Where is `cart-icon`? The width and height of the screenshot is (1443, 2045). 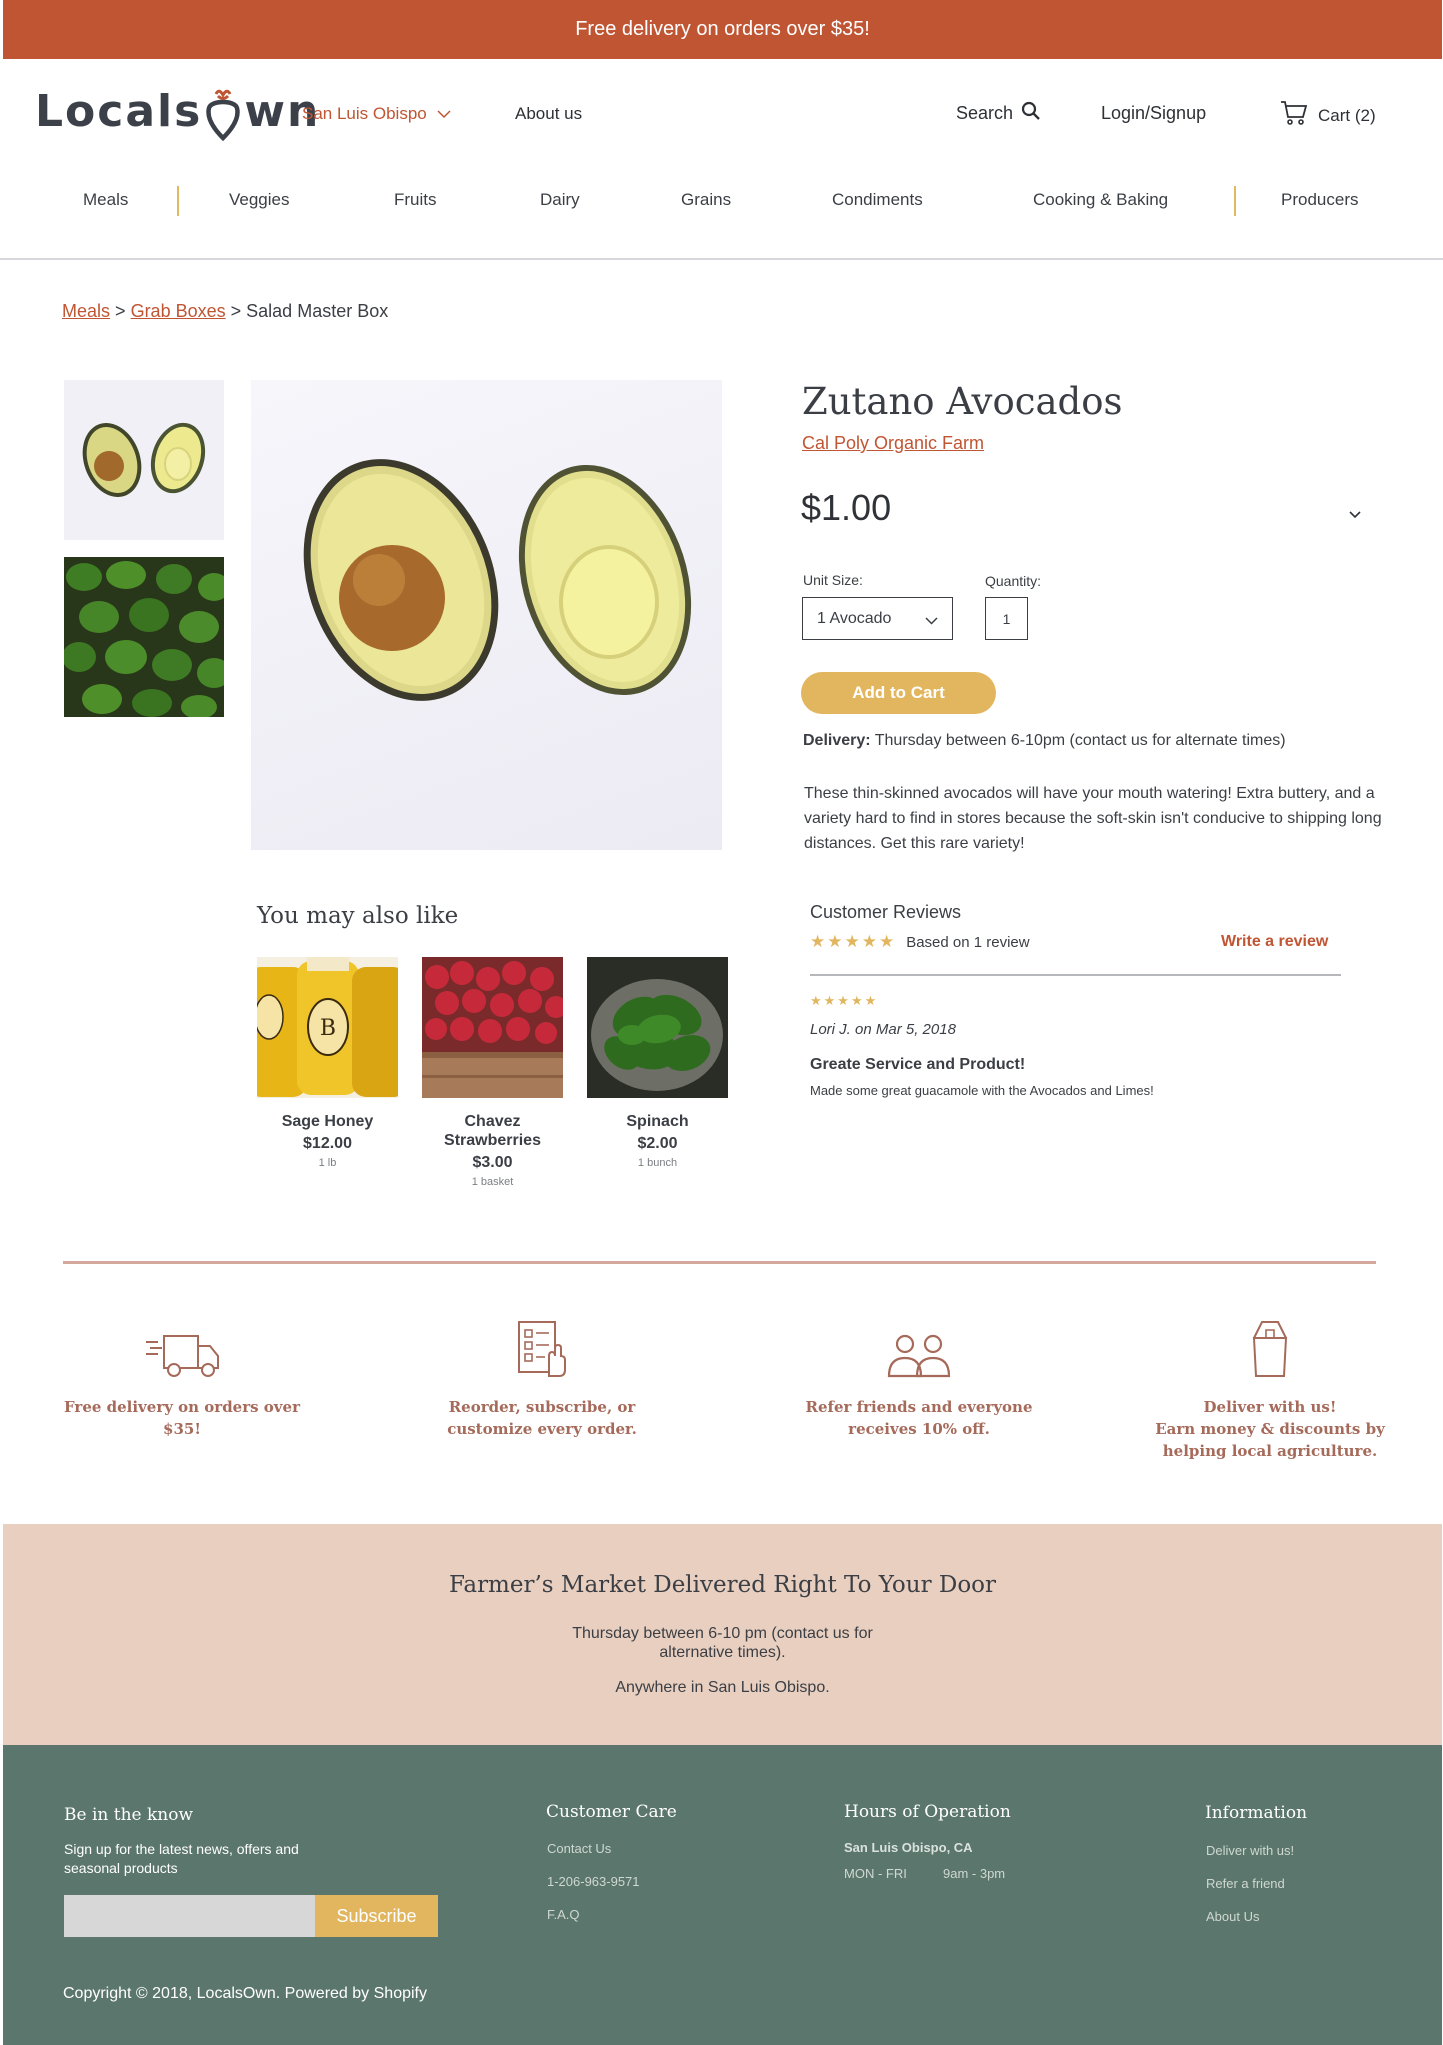 cart-icon is located at coordinates (1294, 115).